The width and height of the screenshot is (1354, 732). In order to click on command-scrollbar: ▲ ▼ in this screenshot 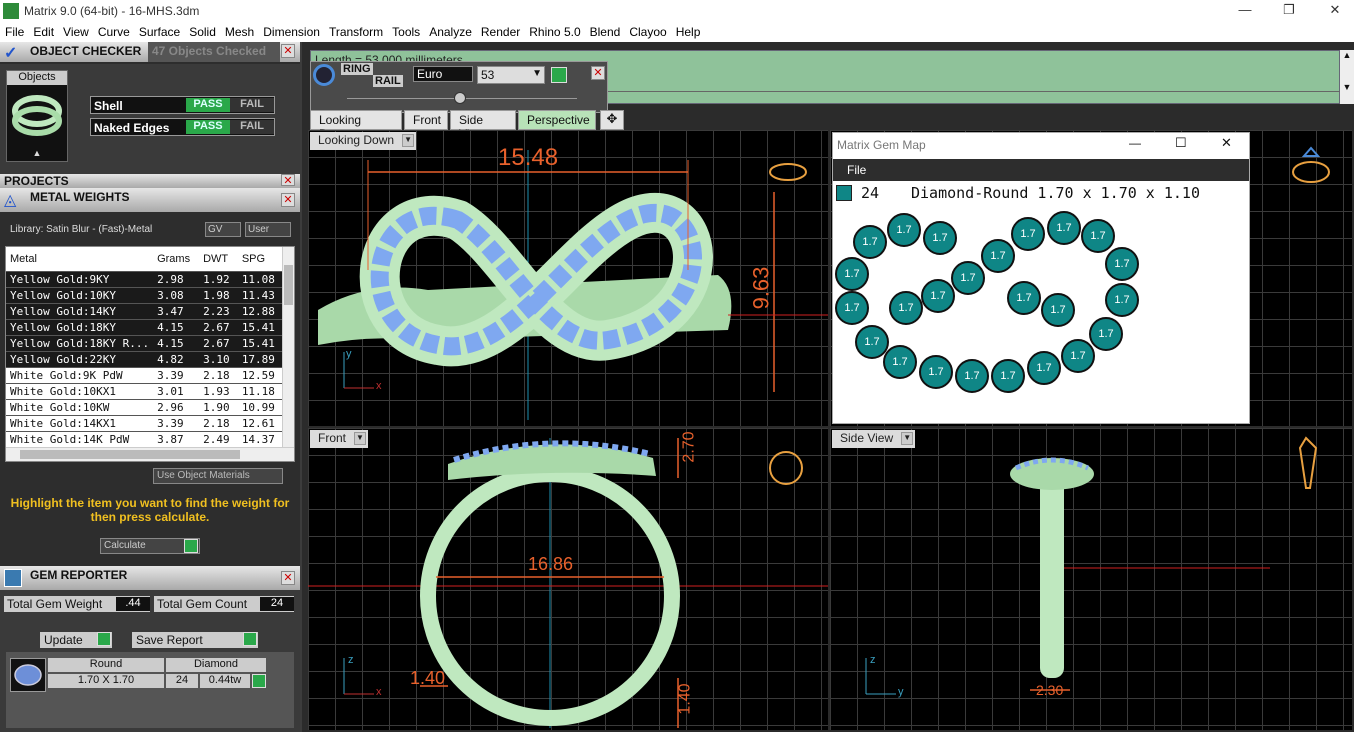, I will do `click(1347, 77)`.